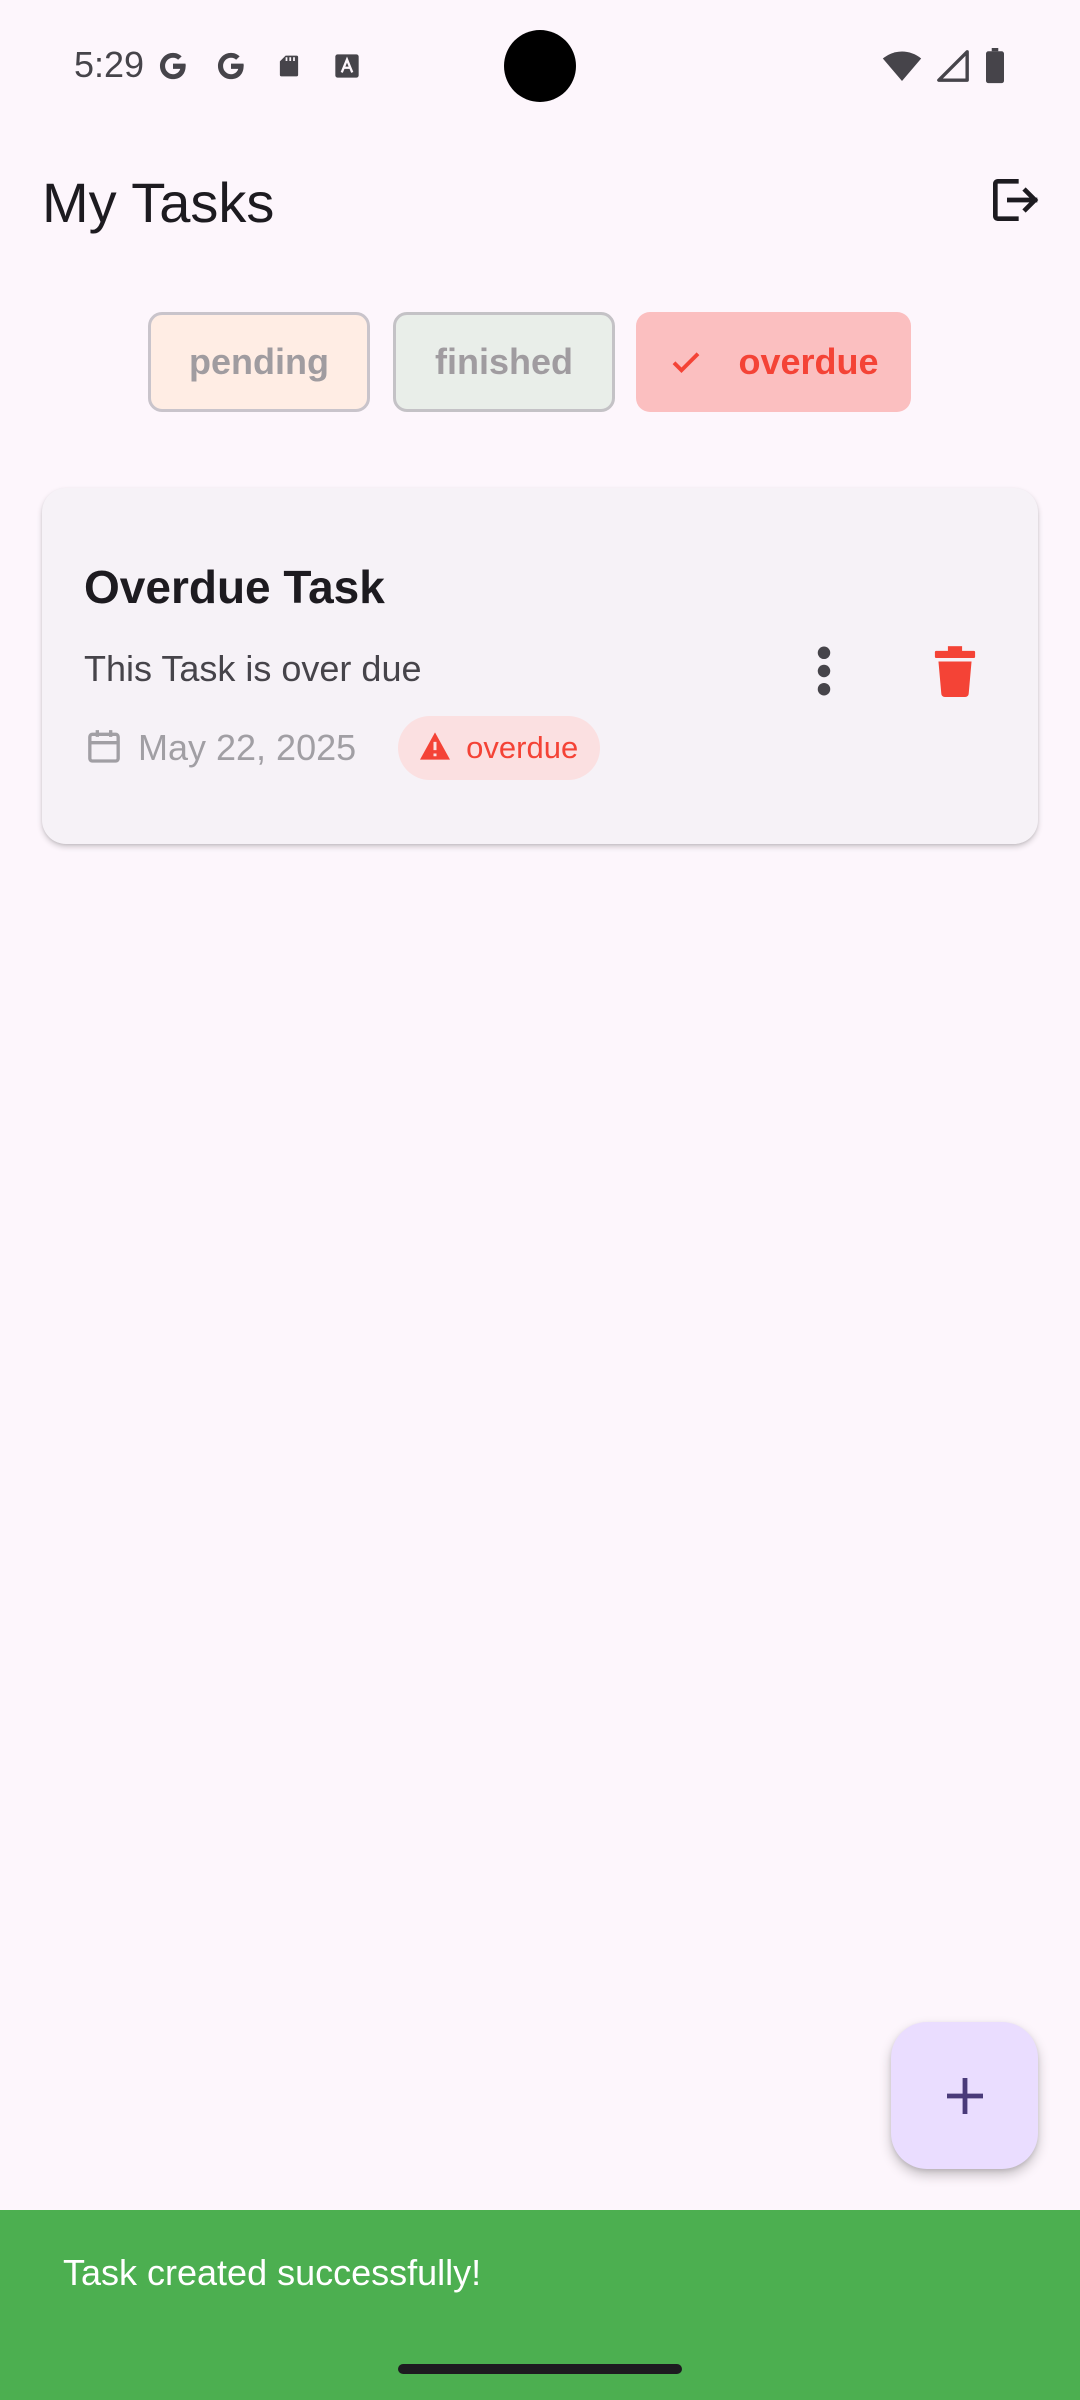 The image size is (1080, 2400). I want to click on trash-icon, so click(955, 671).